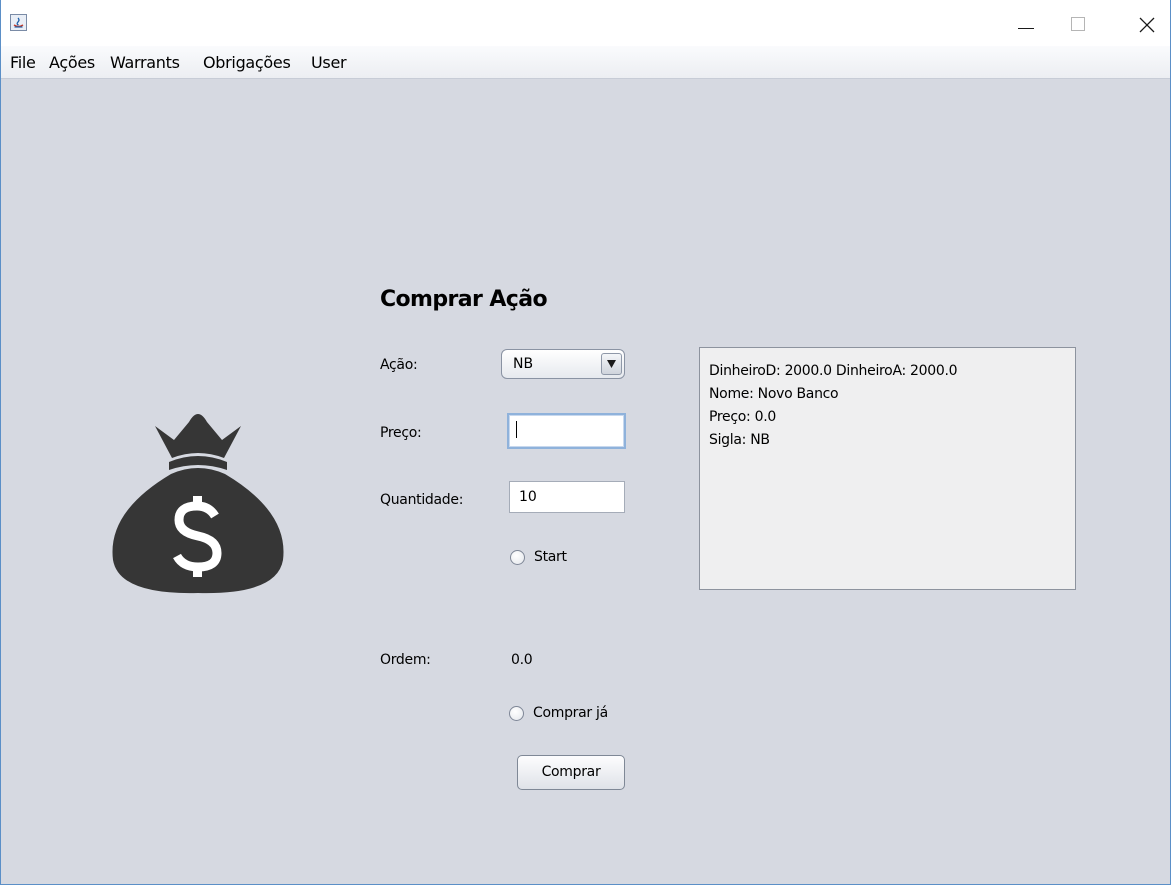 This screenshot has height=885, width=1171. I want to click on comprar-ja-radio-circle, so click(516, 713).